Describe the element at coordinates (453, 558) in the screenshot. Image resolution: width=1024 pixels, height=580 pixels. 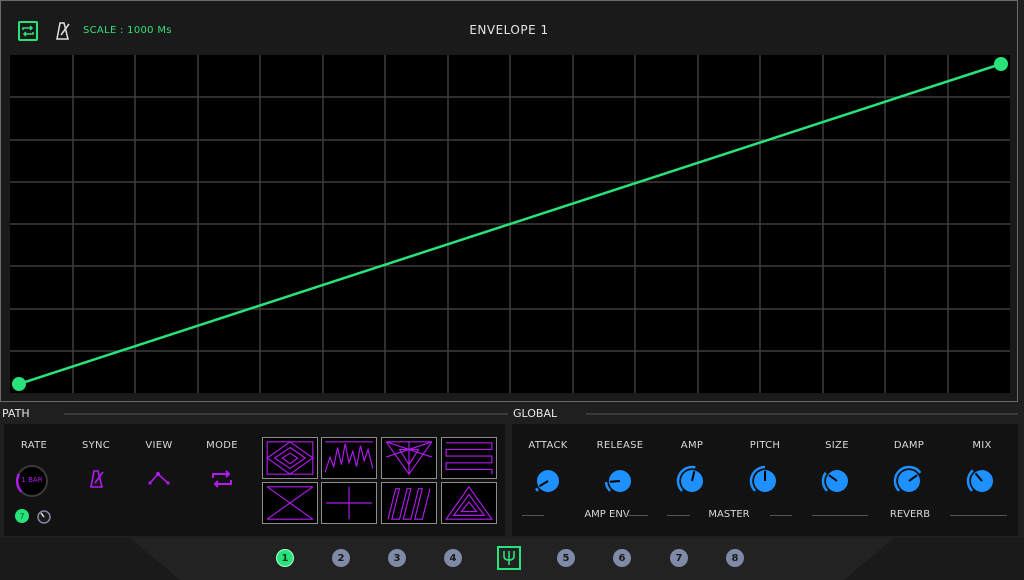
I see `envelope-tab-4: 4` at that location.